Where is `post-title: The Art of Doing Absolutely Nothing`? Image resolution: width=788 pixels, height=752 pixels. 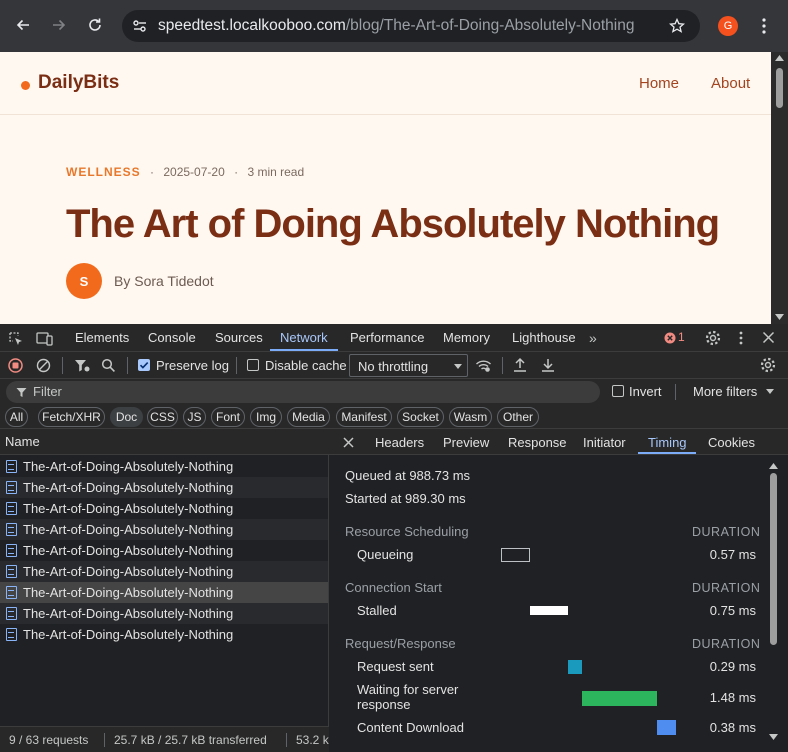 post-title: The Art of Doing Absolutely Nothing is located at coordinates (393, 224).